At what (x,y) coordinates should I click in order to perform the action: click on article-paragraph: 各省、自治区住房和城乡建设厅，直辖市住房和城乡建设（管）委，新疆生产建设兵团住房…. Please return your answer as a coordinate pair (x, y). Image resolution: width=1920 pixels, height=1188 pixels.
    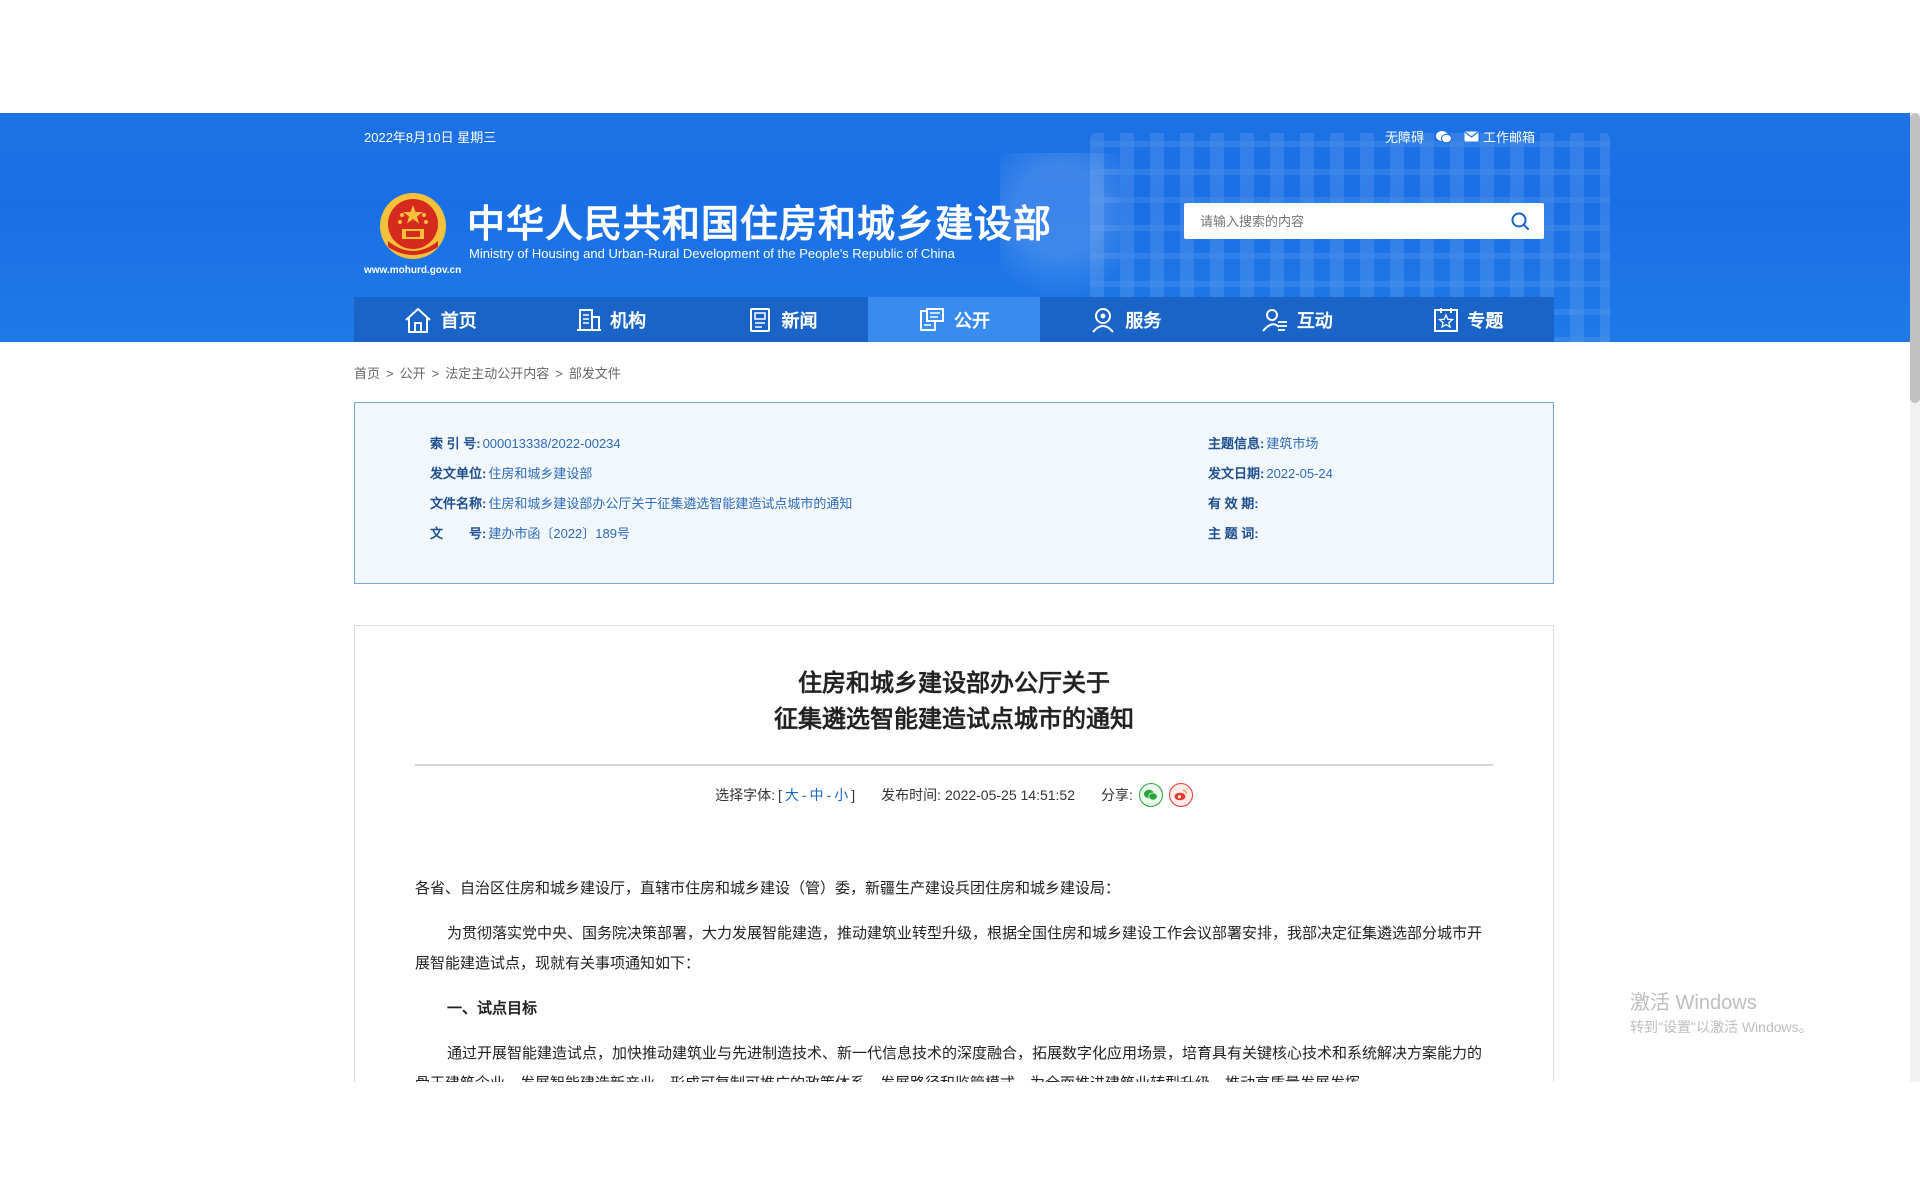
    Looking at the image, I should click on (768, 888).